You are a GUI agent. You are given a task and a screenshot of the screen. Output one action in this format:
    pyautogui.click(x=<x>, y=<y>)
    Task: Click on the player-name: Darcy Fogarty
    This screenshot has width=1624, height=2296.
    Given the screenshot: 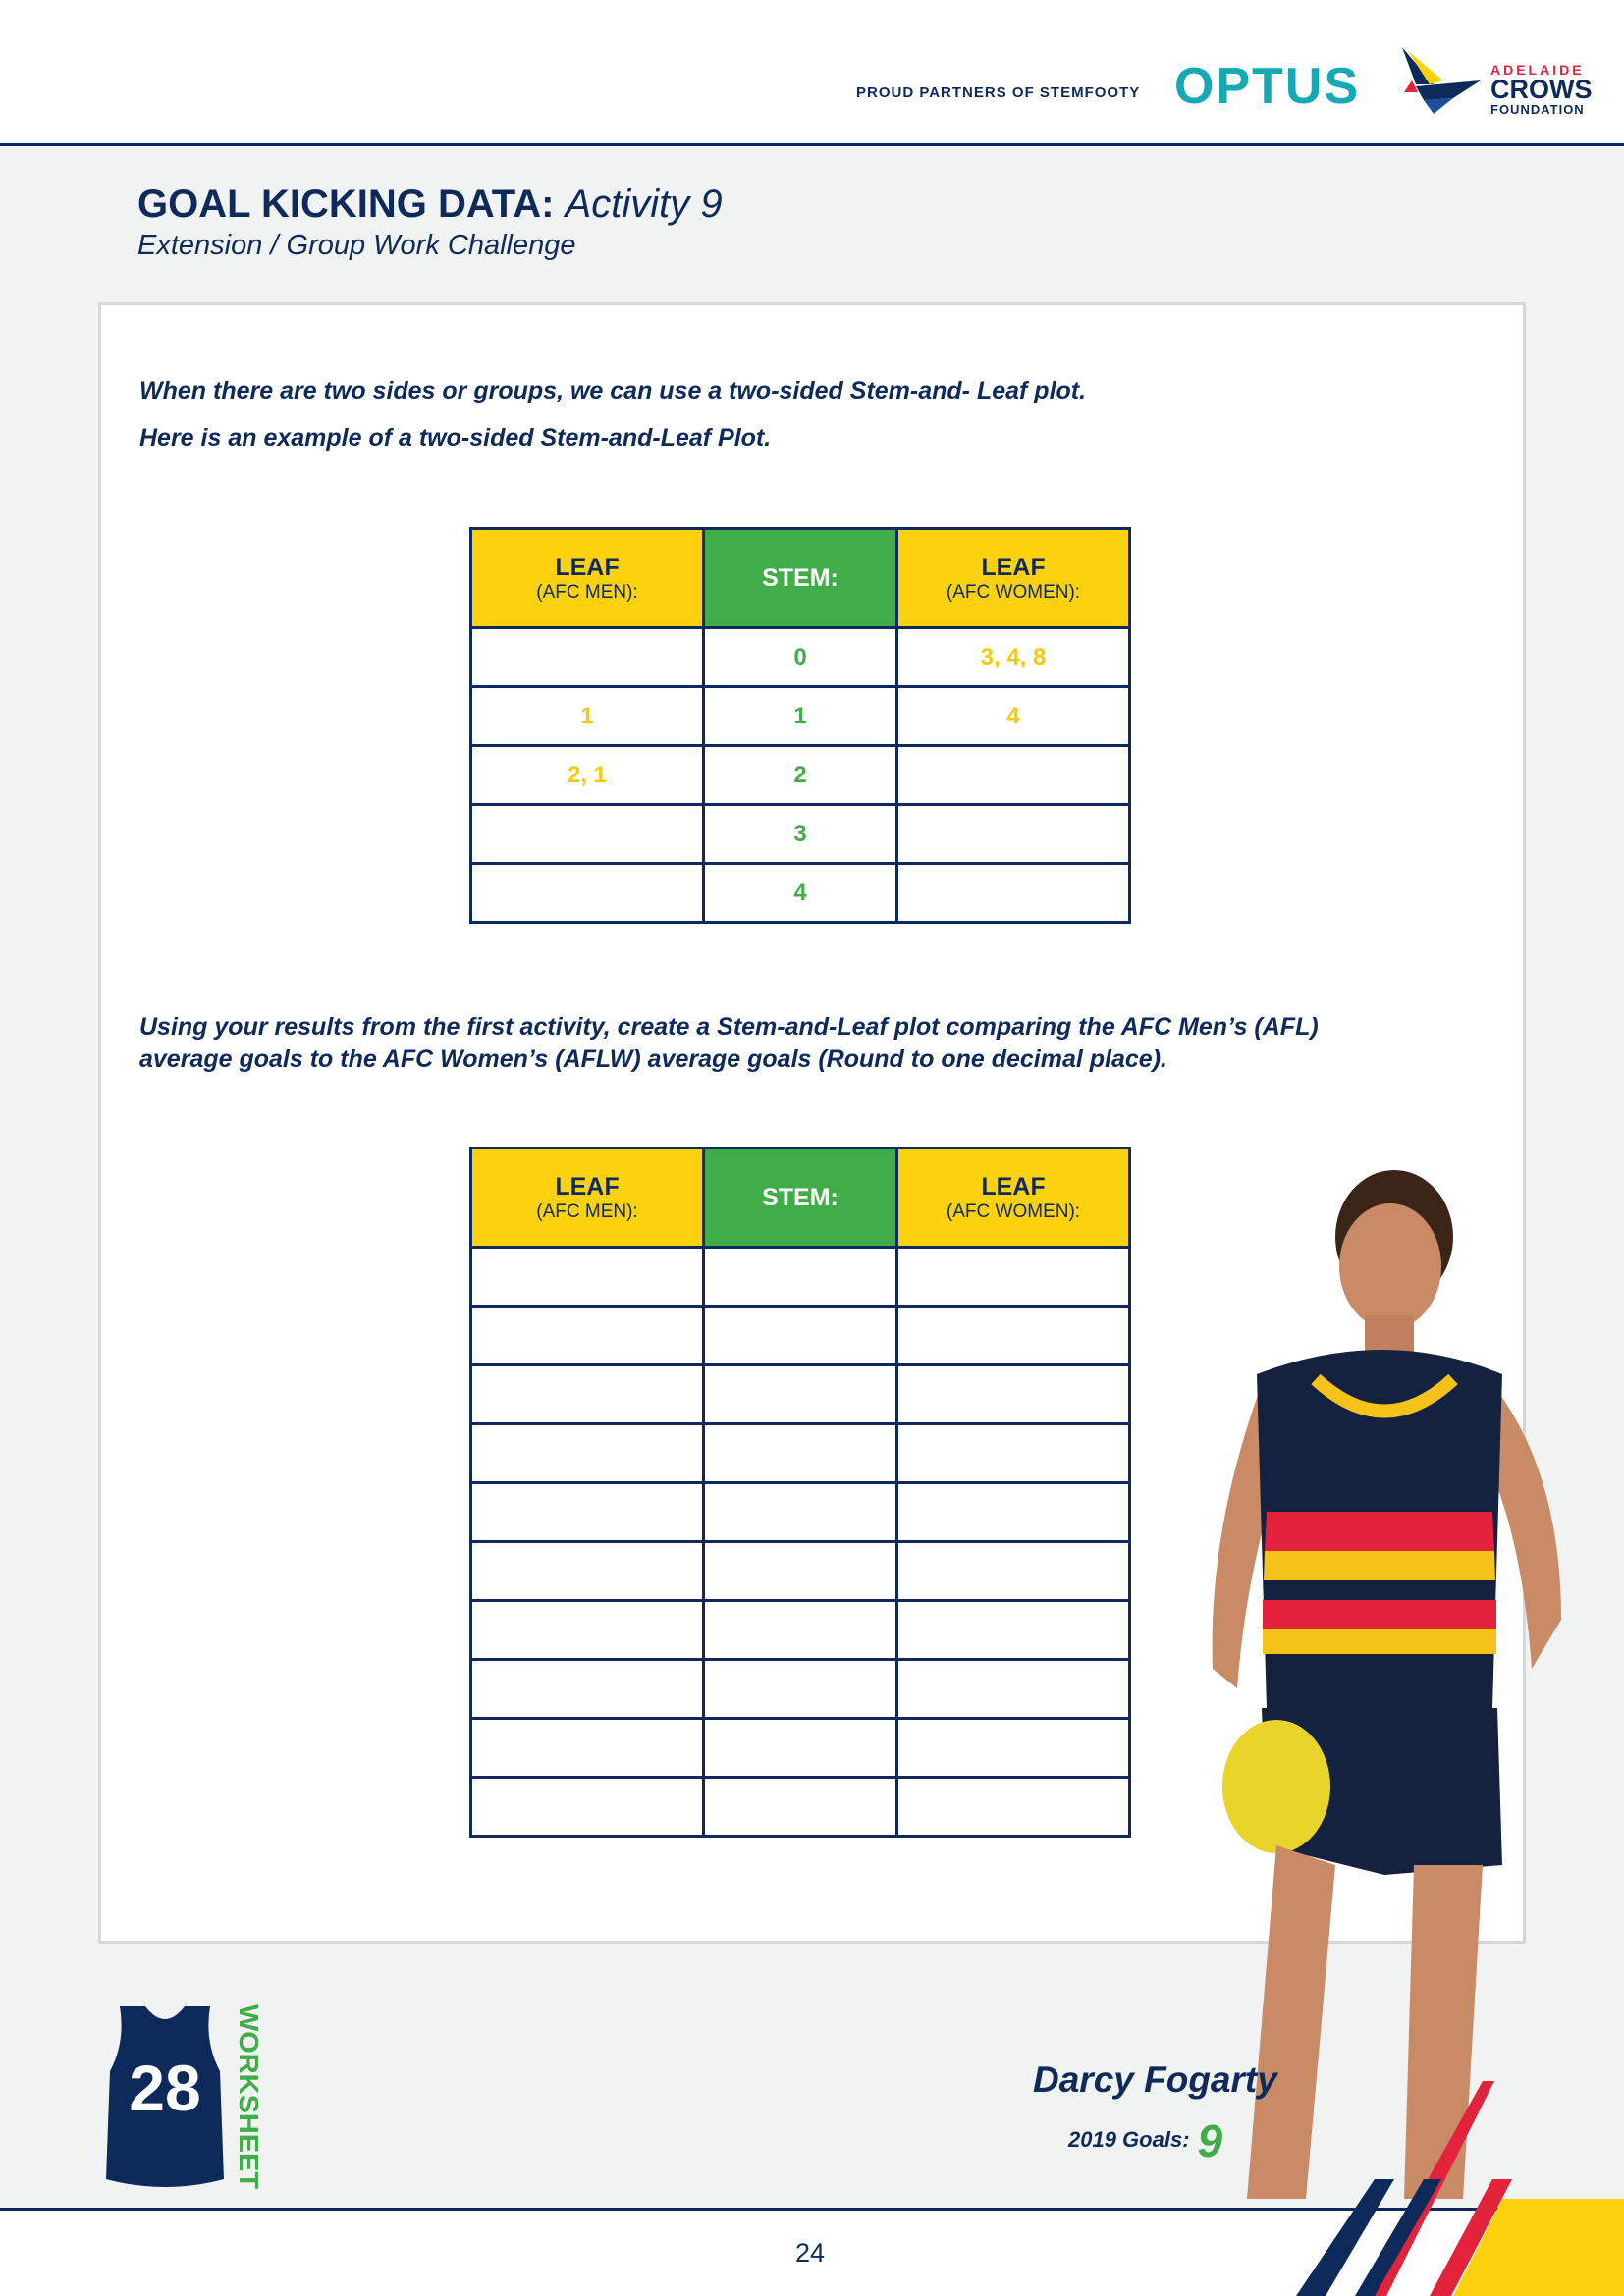 What is the action you would take?
    pyautogui.click(x=1155, y=2079)
    